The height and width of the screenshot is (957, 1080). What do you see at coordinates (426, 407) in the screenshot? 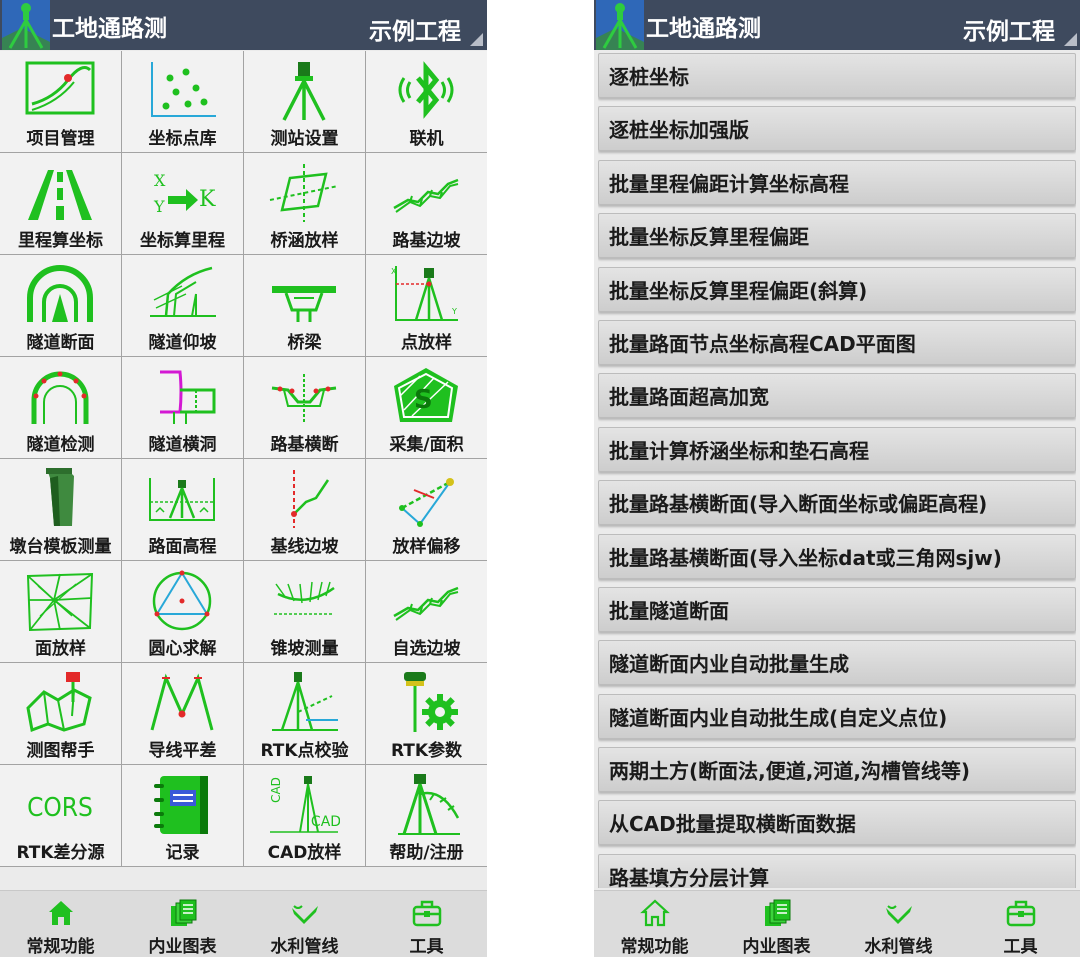
I see `grid-item-collect-area: 采集/面积` at bounding box center [426, 407].